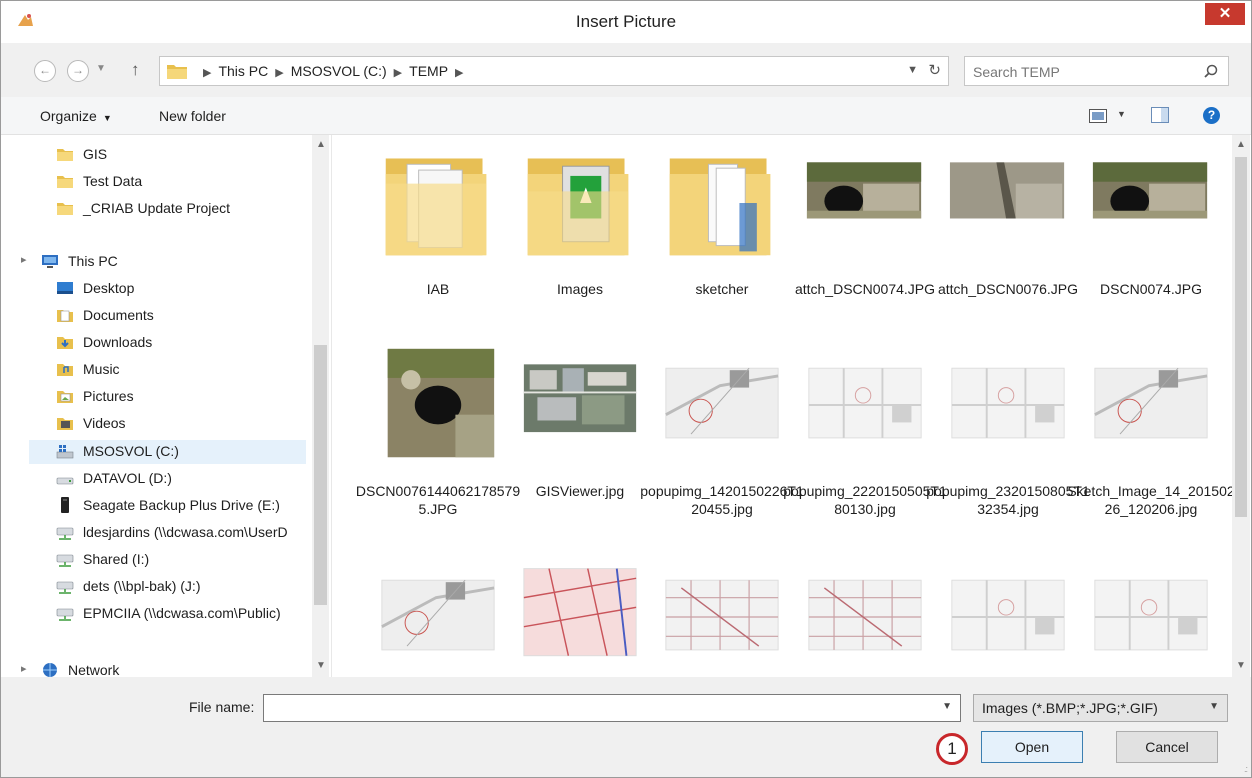  I want to click on breadcrumb-msosvol: MSOSVOL (C:), so click(339, 71).